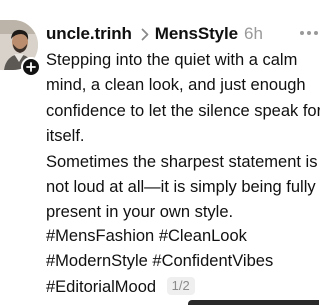 The height and width of the screenshot is (305, 320). What do you see at coordinates (253, 33) in the screenshot?
I see `post-time: 6h` at bounding box center [253, 33].